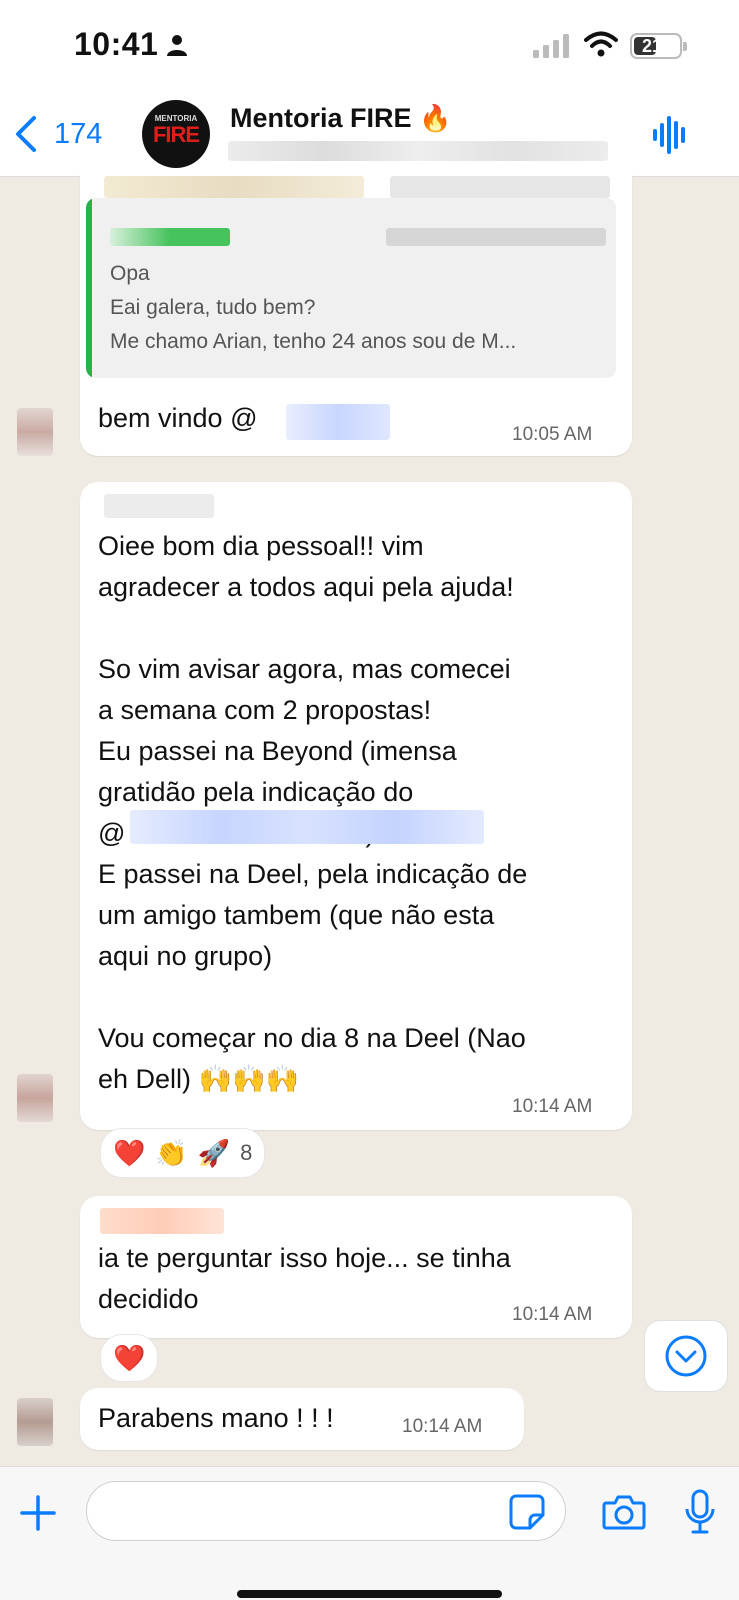 The image size is (739, 1600). I want to click on sticker-icon, so click(527, 1512).